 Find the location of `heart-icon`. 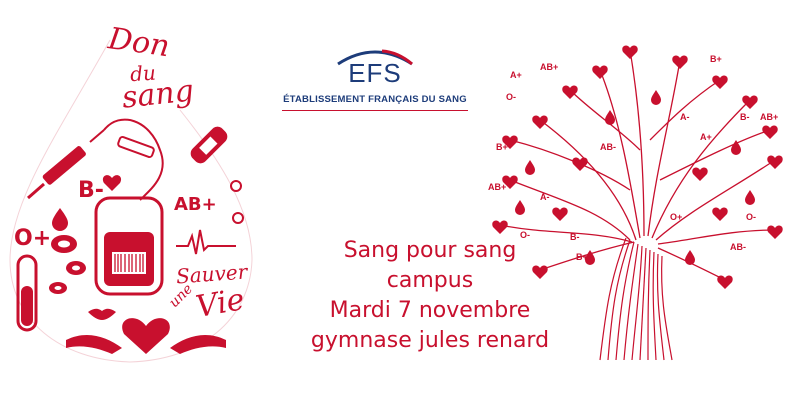

heart-icon is located at coordinates (112, 183).